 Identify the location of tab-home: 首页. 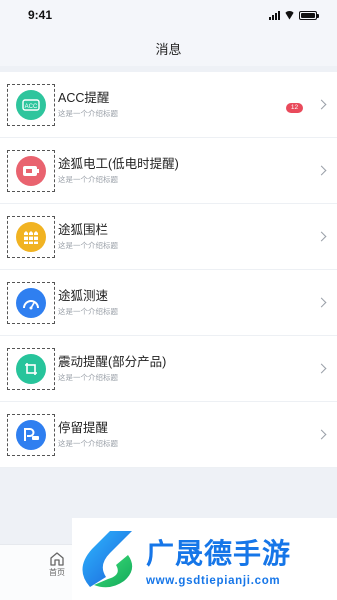
(57, 564).